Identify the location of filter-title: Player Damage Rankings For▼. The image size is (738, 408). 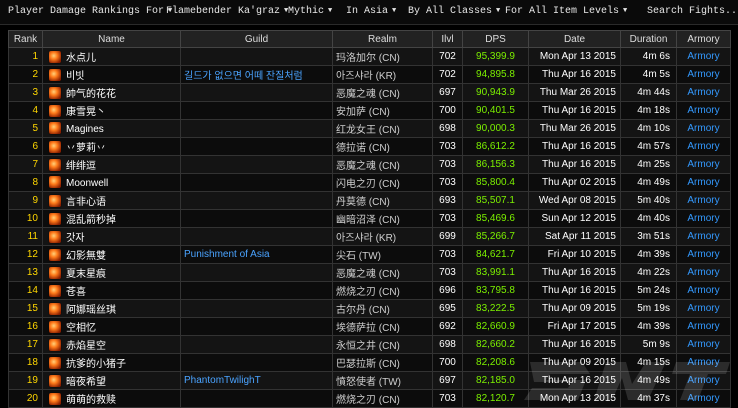
(90, 11).